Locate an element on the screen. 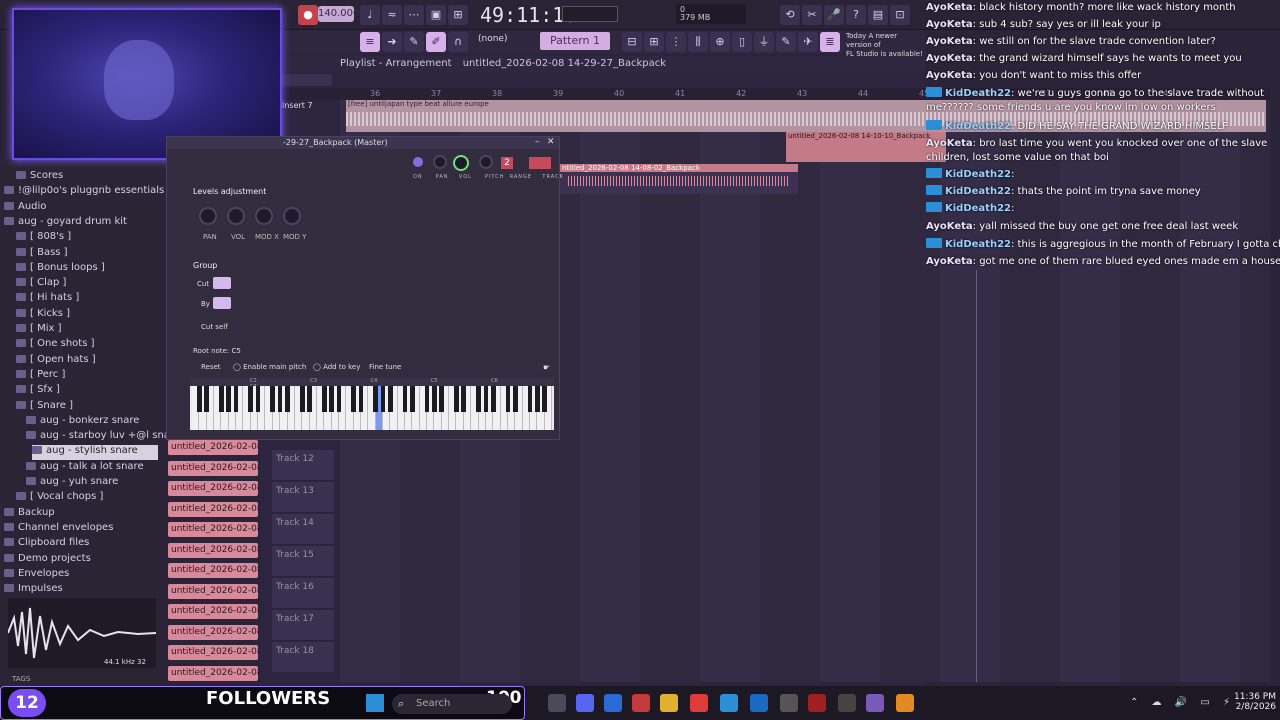 This screenshot has height=720, width=1280. reset-button: Reset is located at coordinates (211, 367).